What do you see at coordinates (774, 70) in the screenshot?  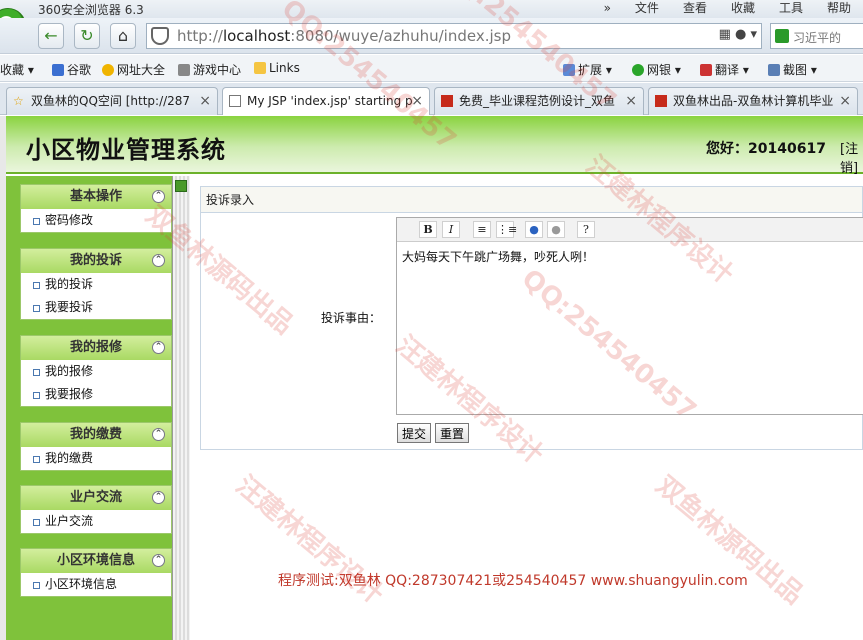 I see `scissors-icon` at bounding box center [774, 70].